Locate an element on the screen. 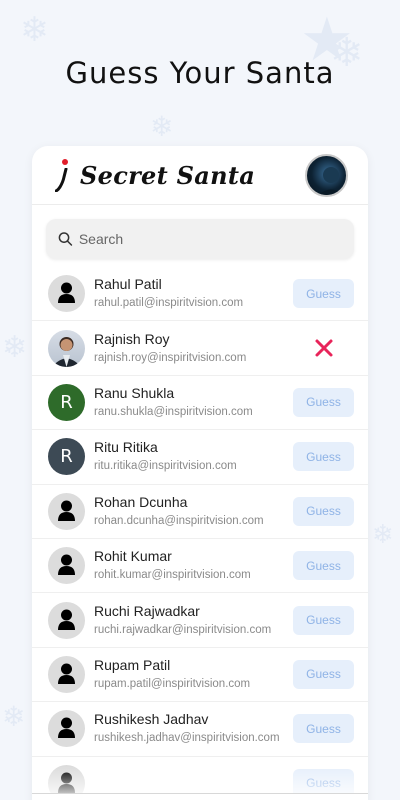  search-bar is located at coordinates (200, 239).